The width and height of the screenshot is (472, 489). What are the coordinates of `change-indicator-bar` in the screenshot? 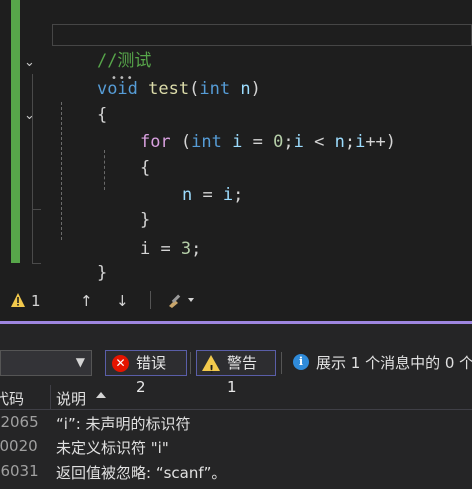 It's located at (15, 131).